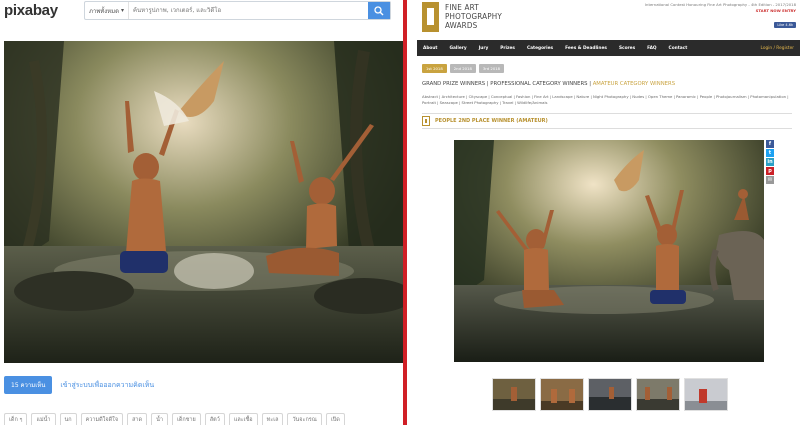  I want to click on facebook-icon: f, so click(770, 144).